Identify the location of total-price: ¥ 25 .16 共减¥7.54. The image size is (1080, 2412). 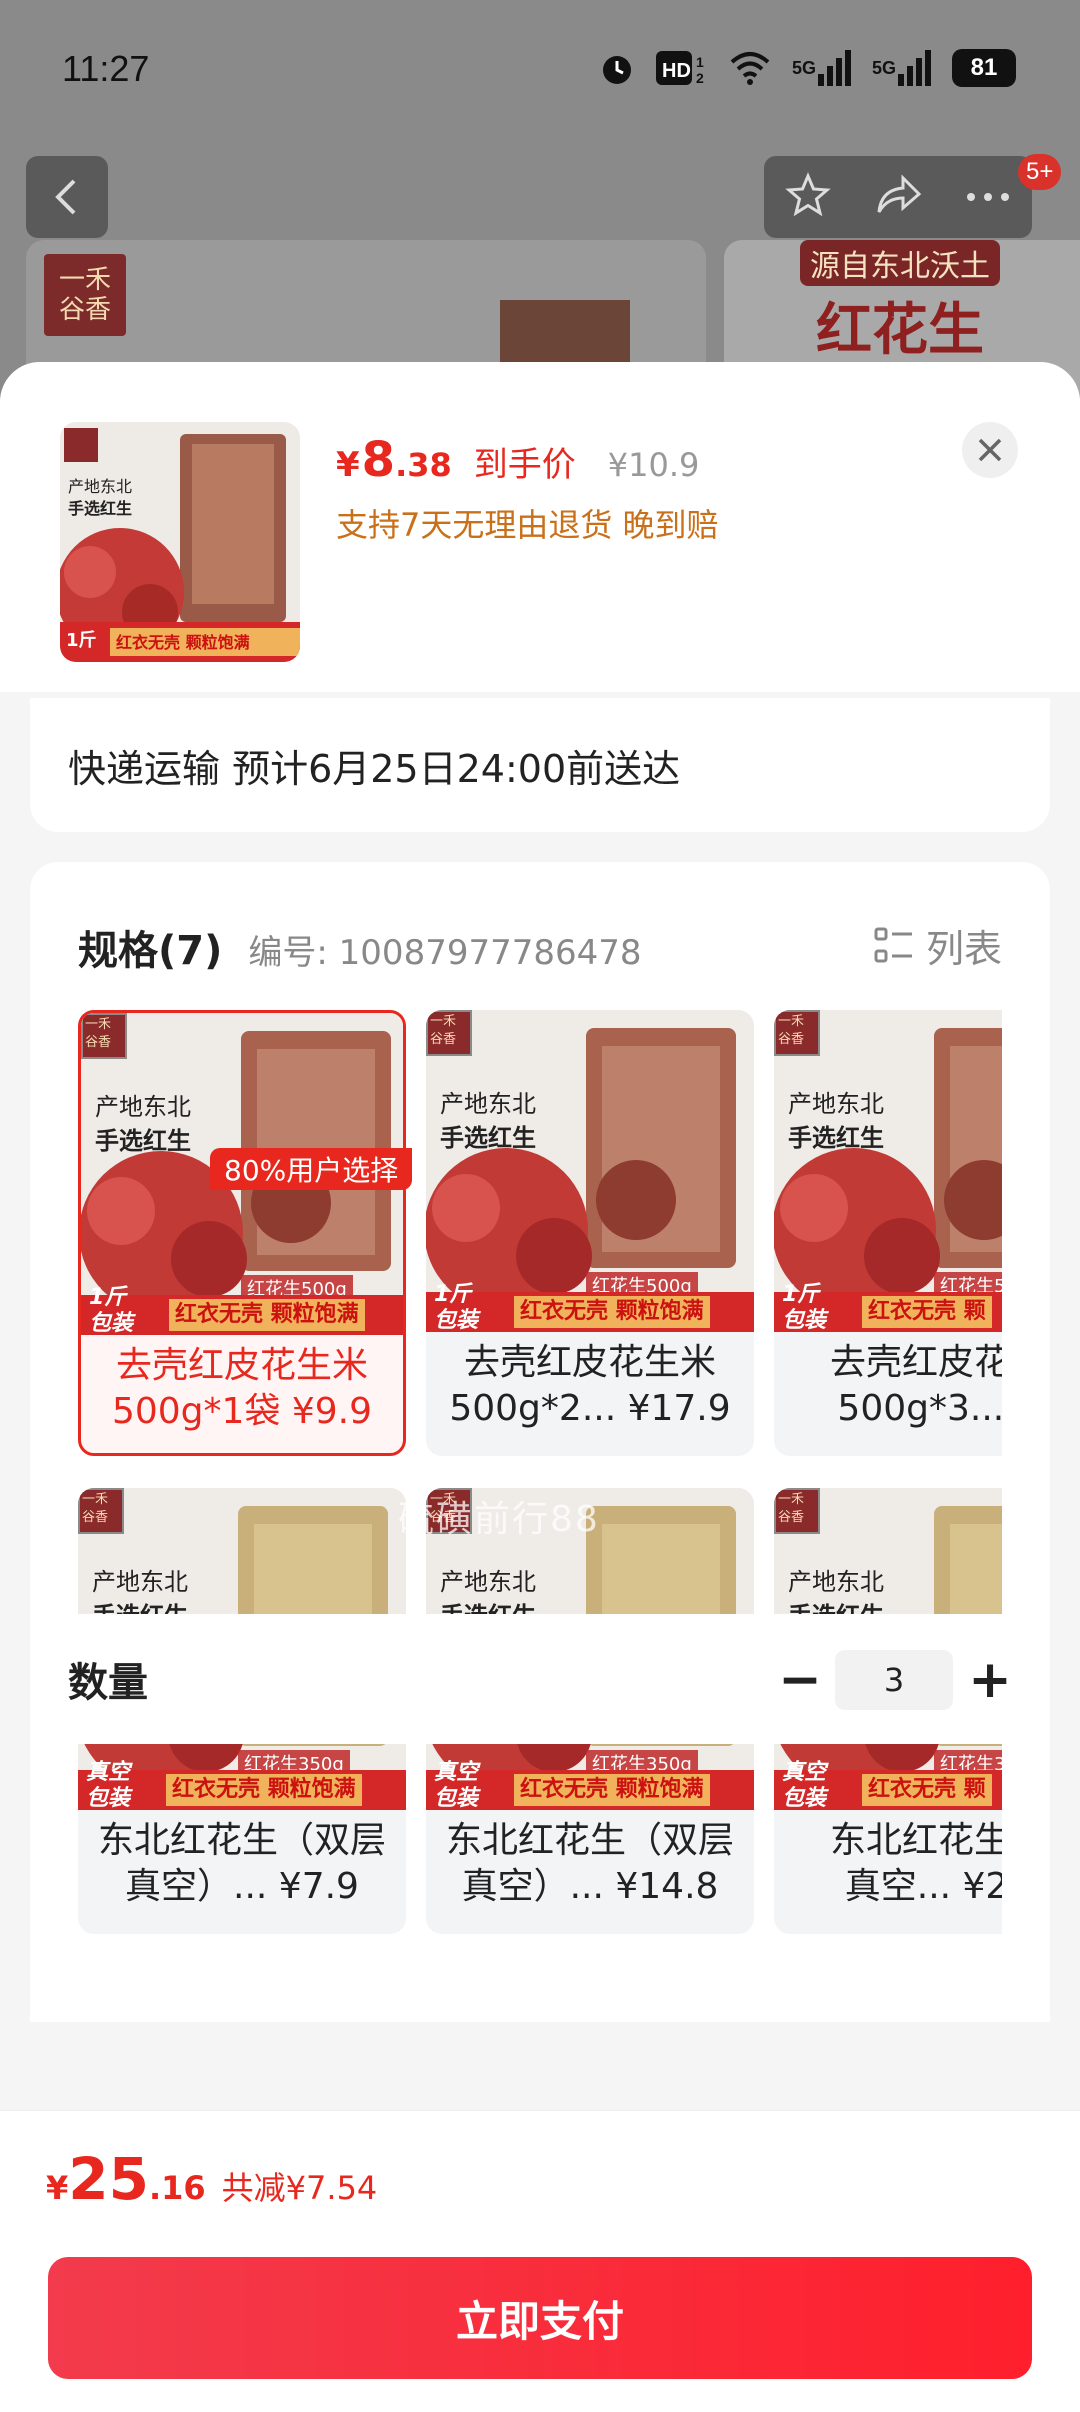
(211, 2179).